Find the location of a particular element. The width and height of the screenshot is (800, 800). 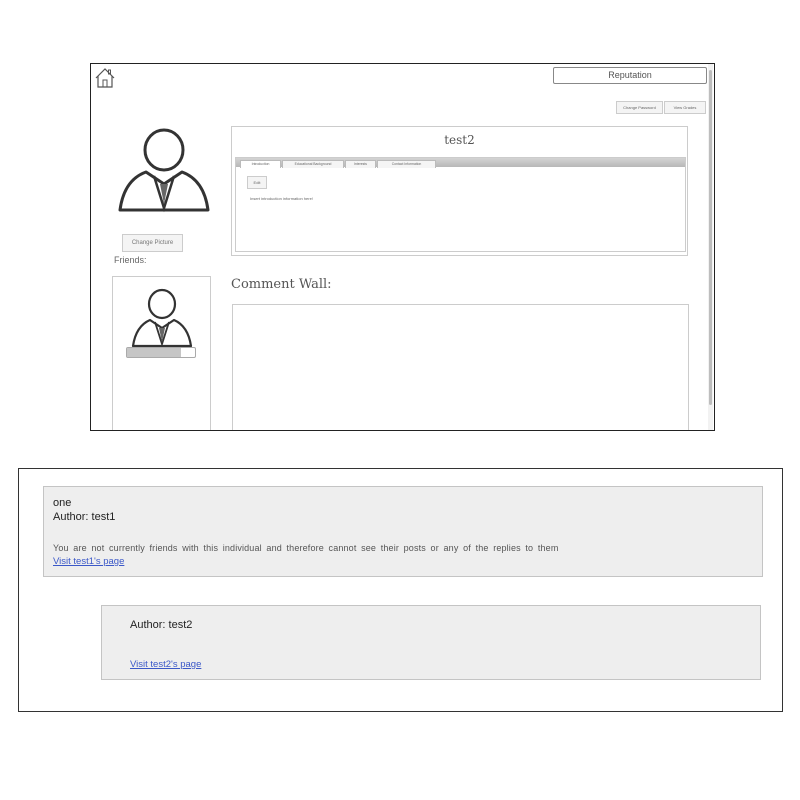

friend-avatar-icon is located at coordinates (162, 317).